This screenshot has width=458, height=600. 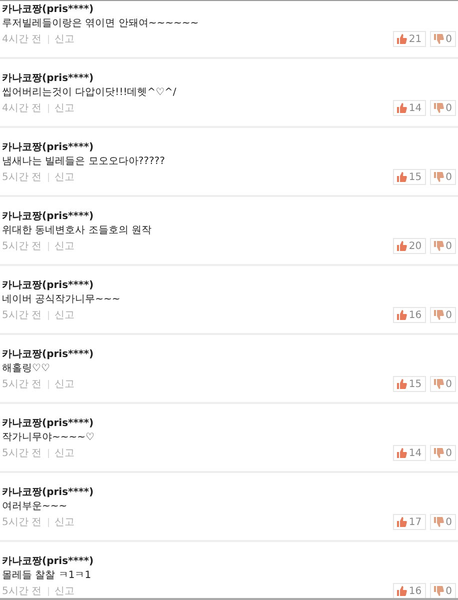 What do you see at coordinates (26, 369) in the screenshot?
I see `comment-text: 해홀링♡♡` at bounding box center [26, 369].